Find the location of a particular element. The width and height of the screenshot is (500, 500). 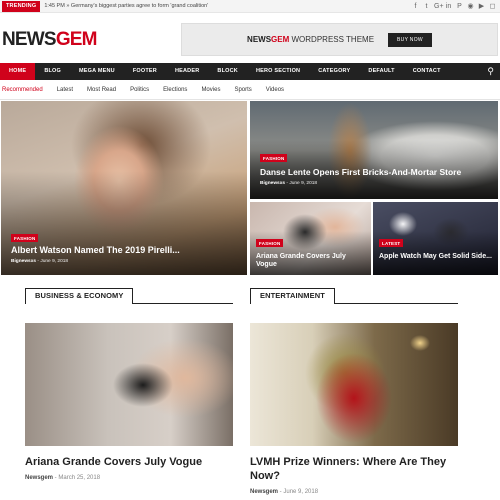

instagram-icon: ◻ is located at coordinates (492, 6).